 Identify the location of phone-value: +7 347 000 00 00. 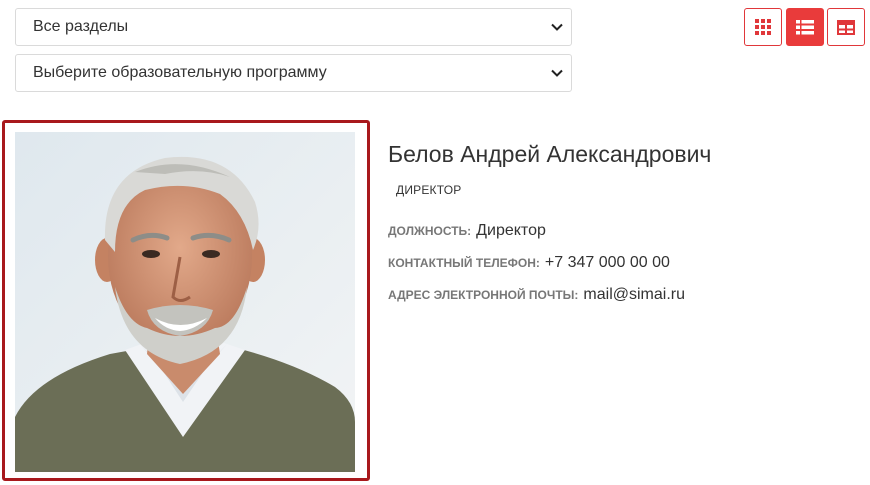
(607, 263).